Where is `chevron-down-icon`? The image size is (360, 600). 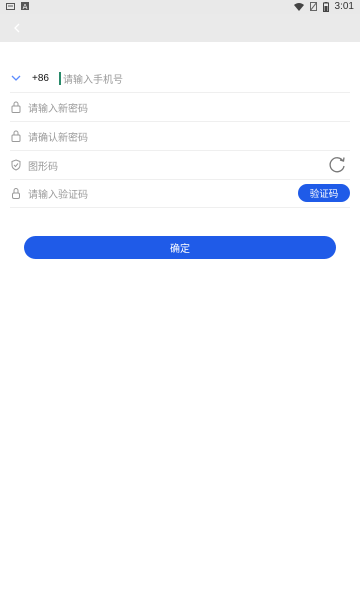 chevron-down-icon is located at coordinates (16, 78).